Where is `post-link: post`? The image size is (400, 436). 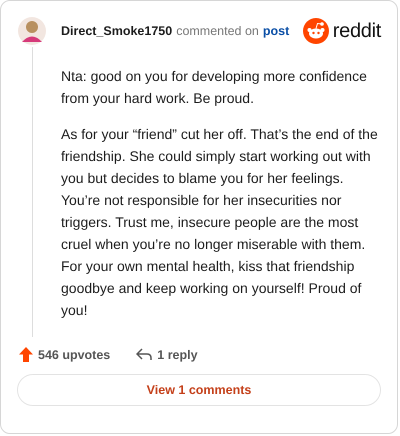 post-link: post is located at coordinates (276, 31).